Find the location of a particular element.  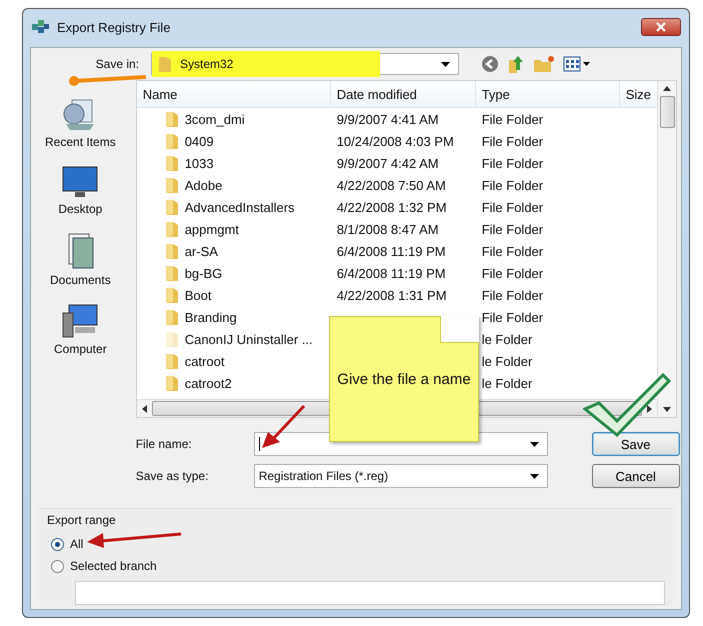

save-type-dropdown: Registration Files (*.reg) is located at coordinates (401, 476).